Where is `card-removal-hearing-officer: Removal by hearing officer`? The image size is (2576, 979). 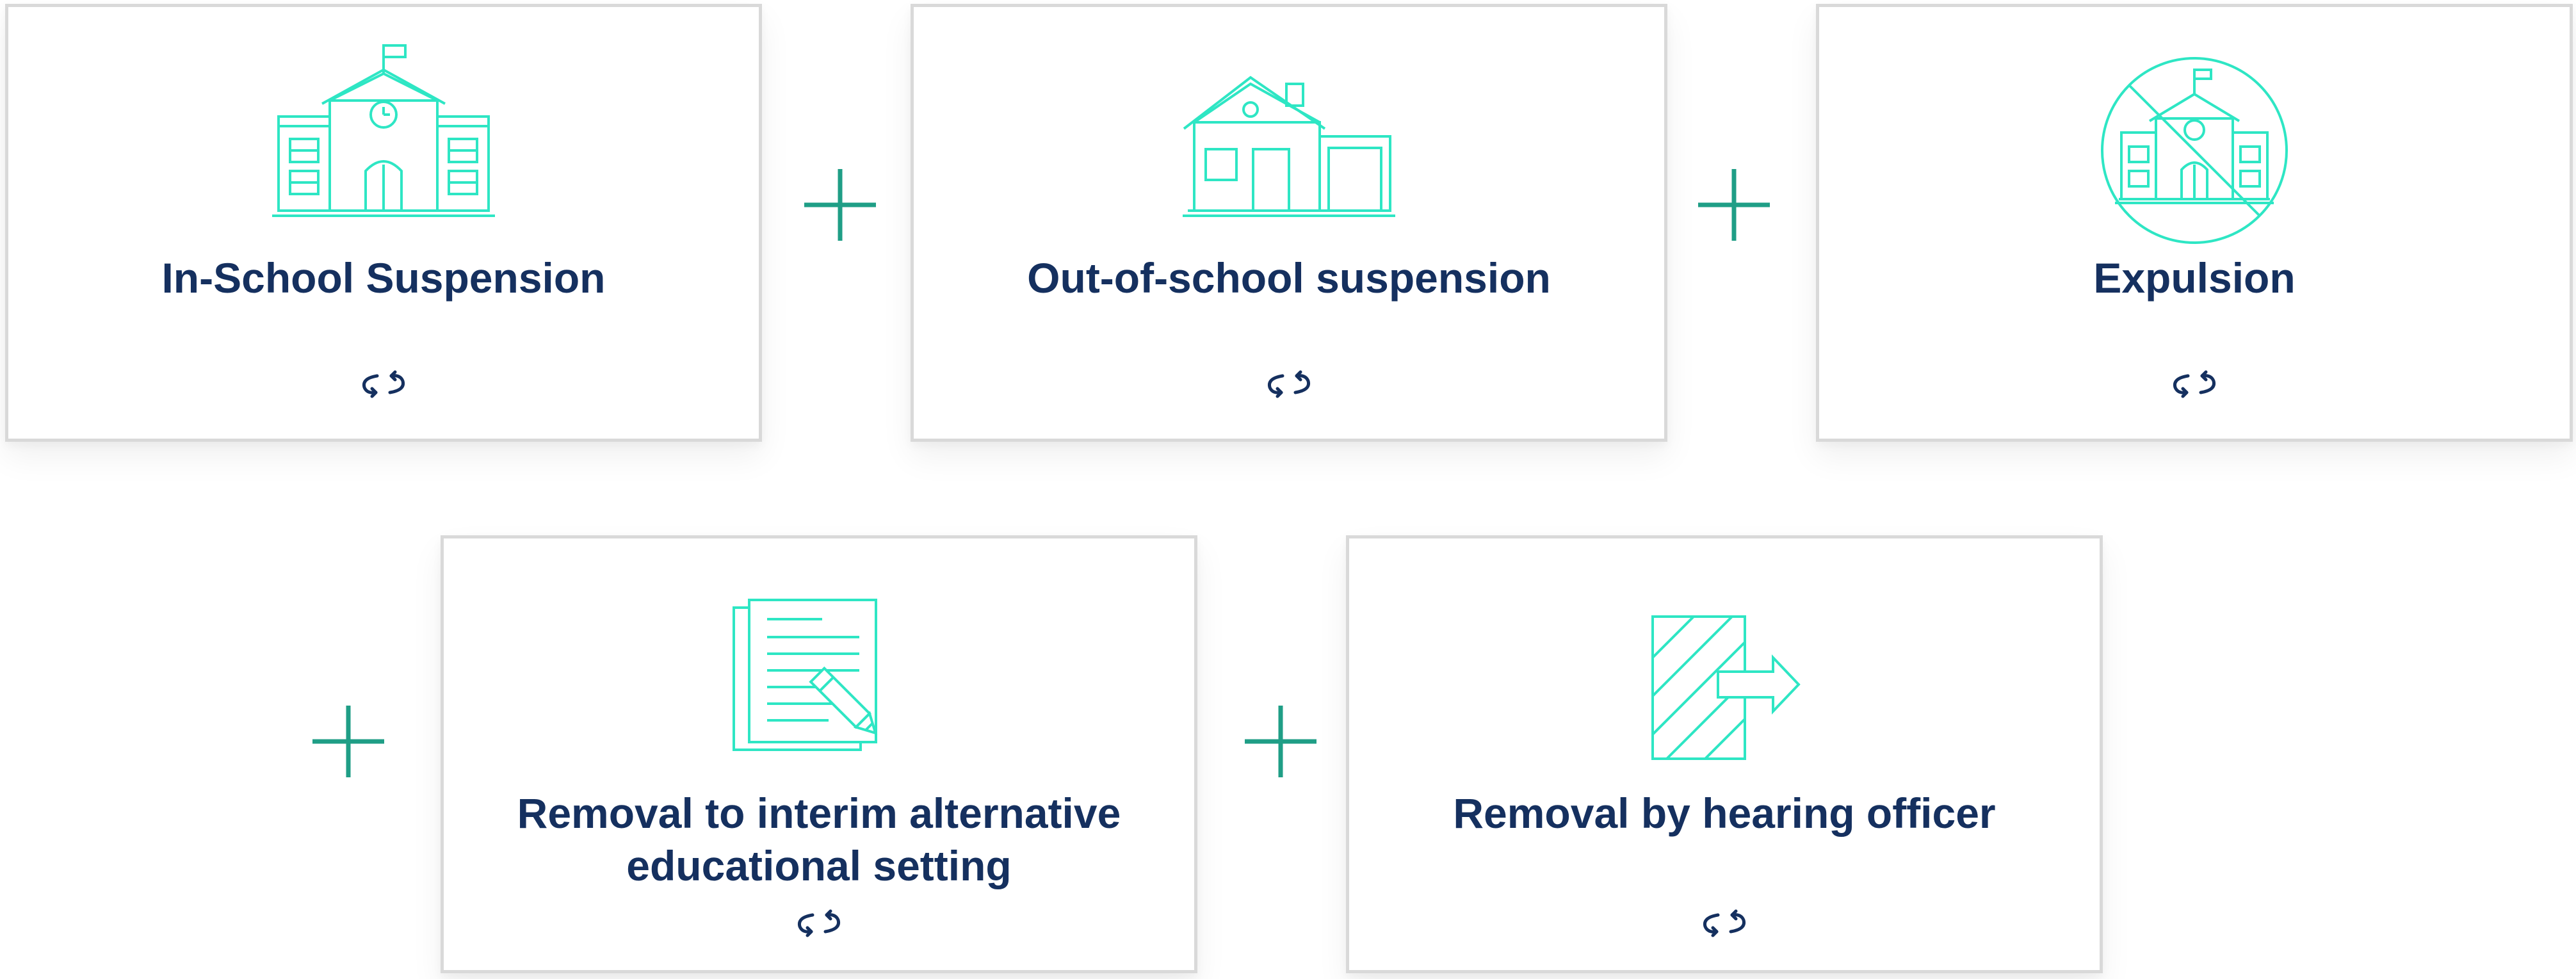 card-removal-hearing-officer: Removal by hearing officer is located at coordinates (1724, 754).